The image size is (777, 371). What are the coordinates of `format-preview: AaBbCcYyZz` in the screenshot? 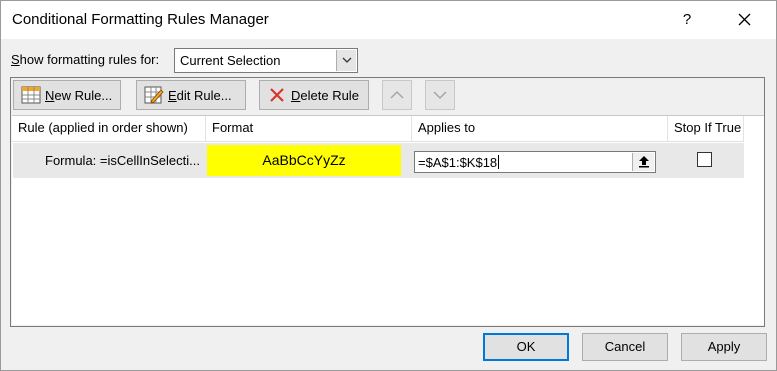 It's located at (304, 160).